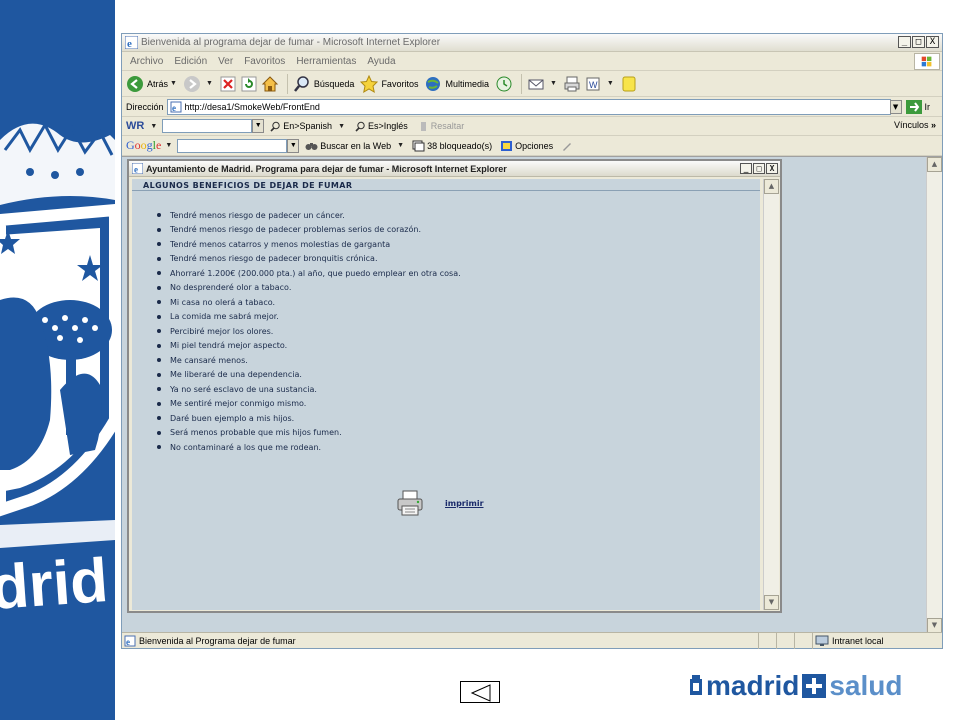 The width and height of the screenshot is (960, 720). I want to click on history-icon, so click(504, 84).